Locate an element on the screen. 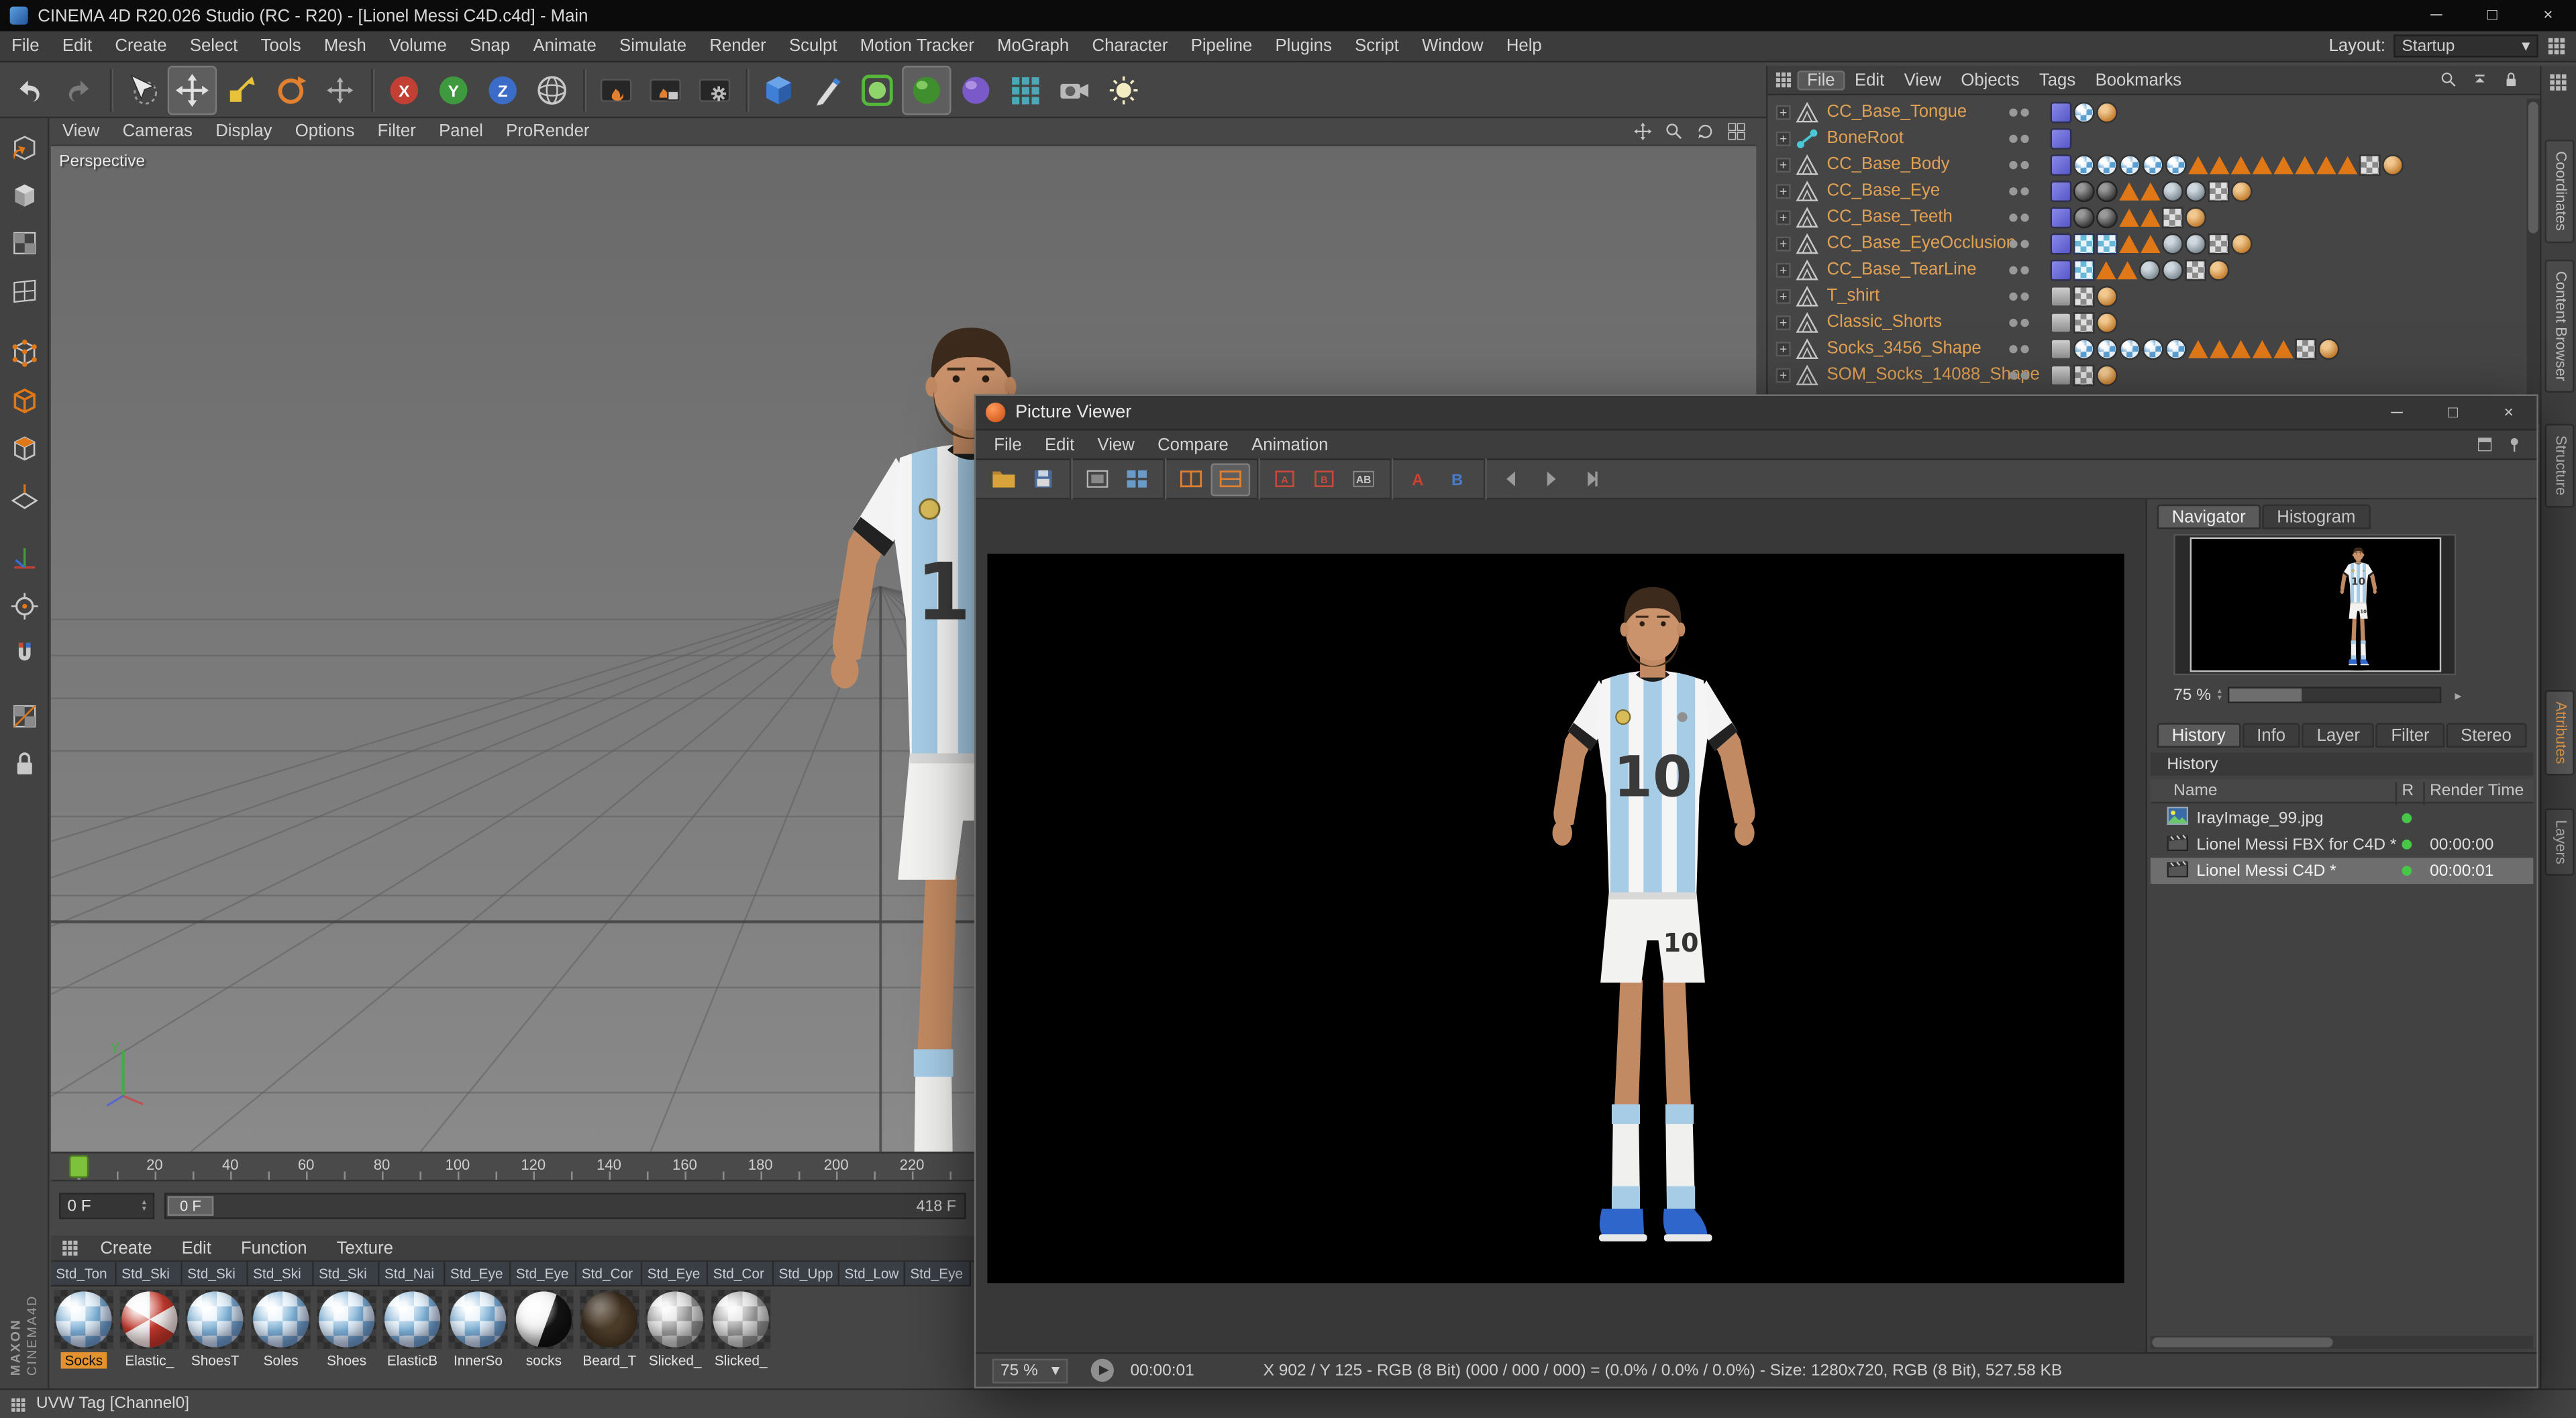 This screenshot has height=1418, width=2576. texture-axis-mode-button is located at coordinates (24, 716).